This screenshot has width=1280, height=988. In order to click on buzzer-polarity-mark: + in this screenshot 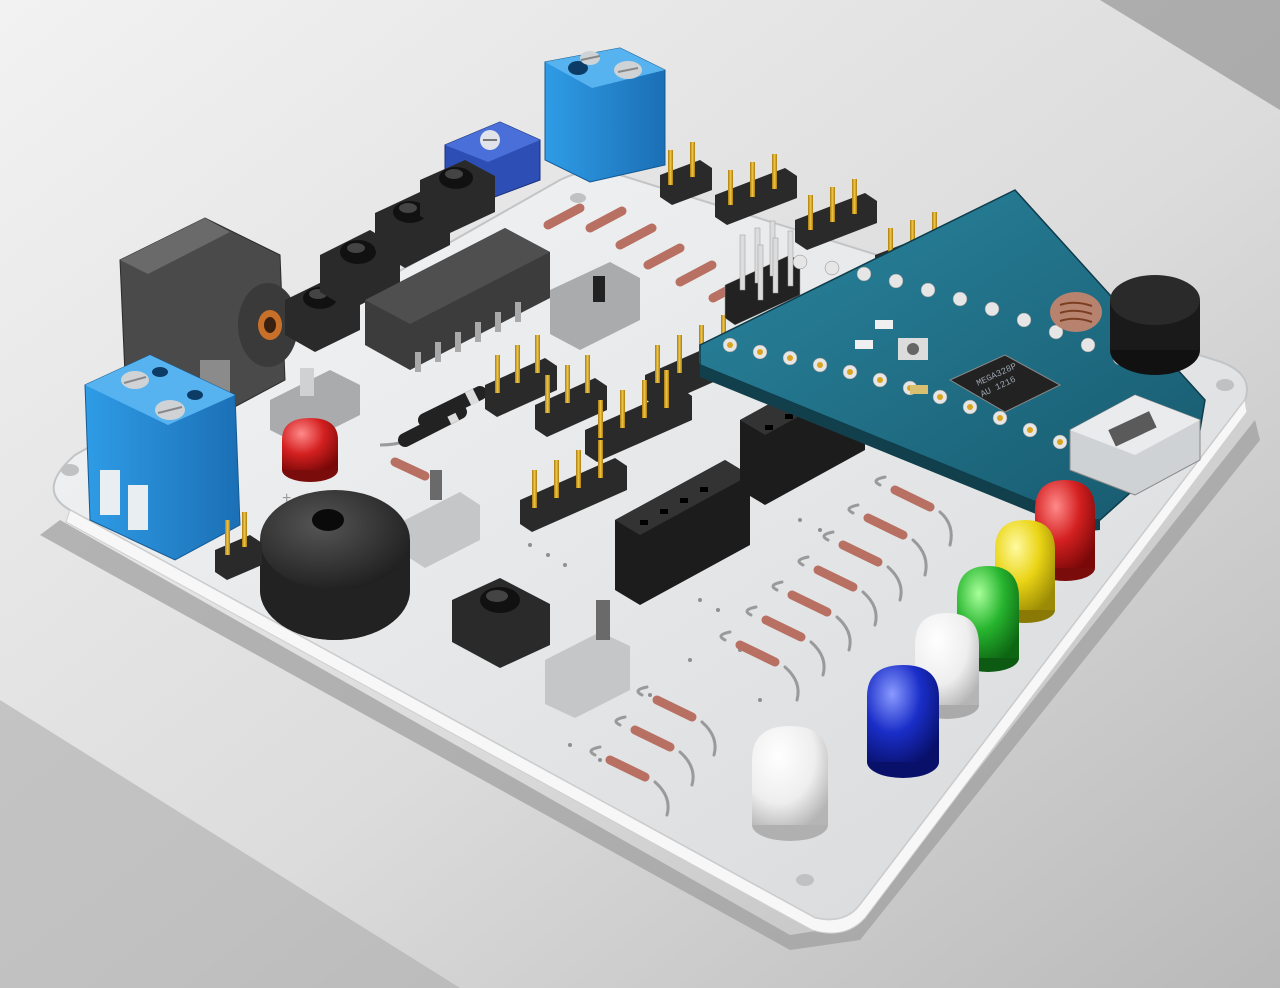, I will do `click(286, 498)`.